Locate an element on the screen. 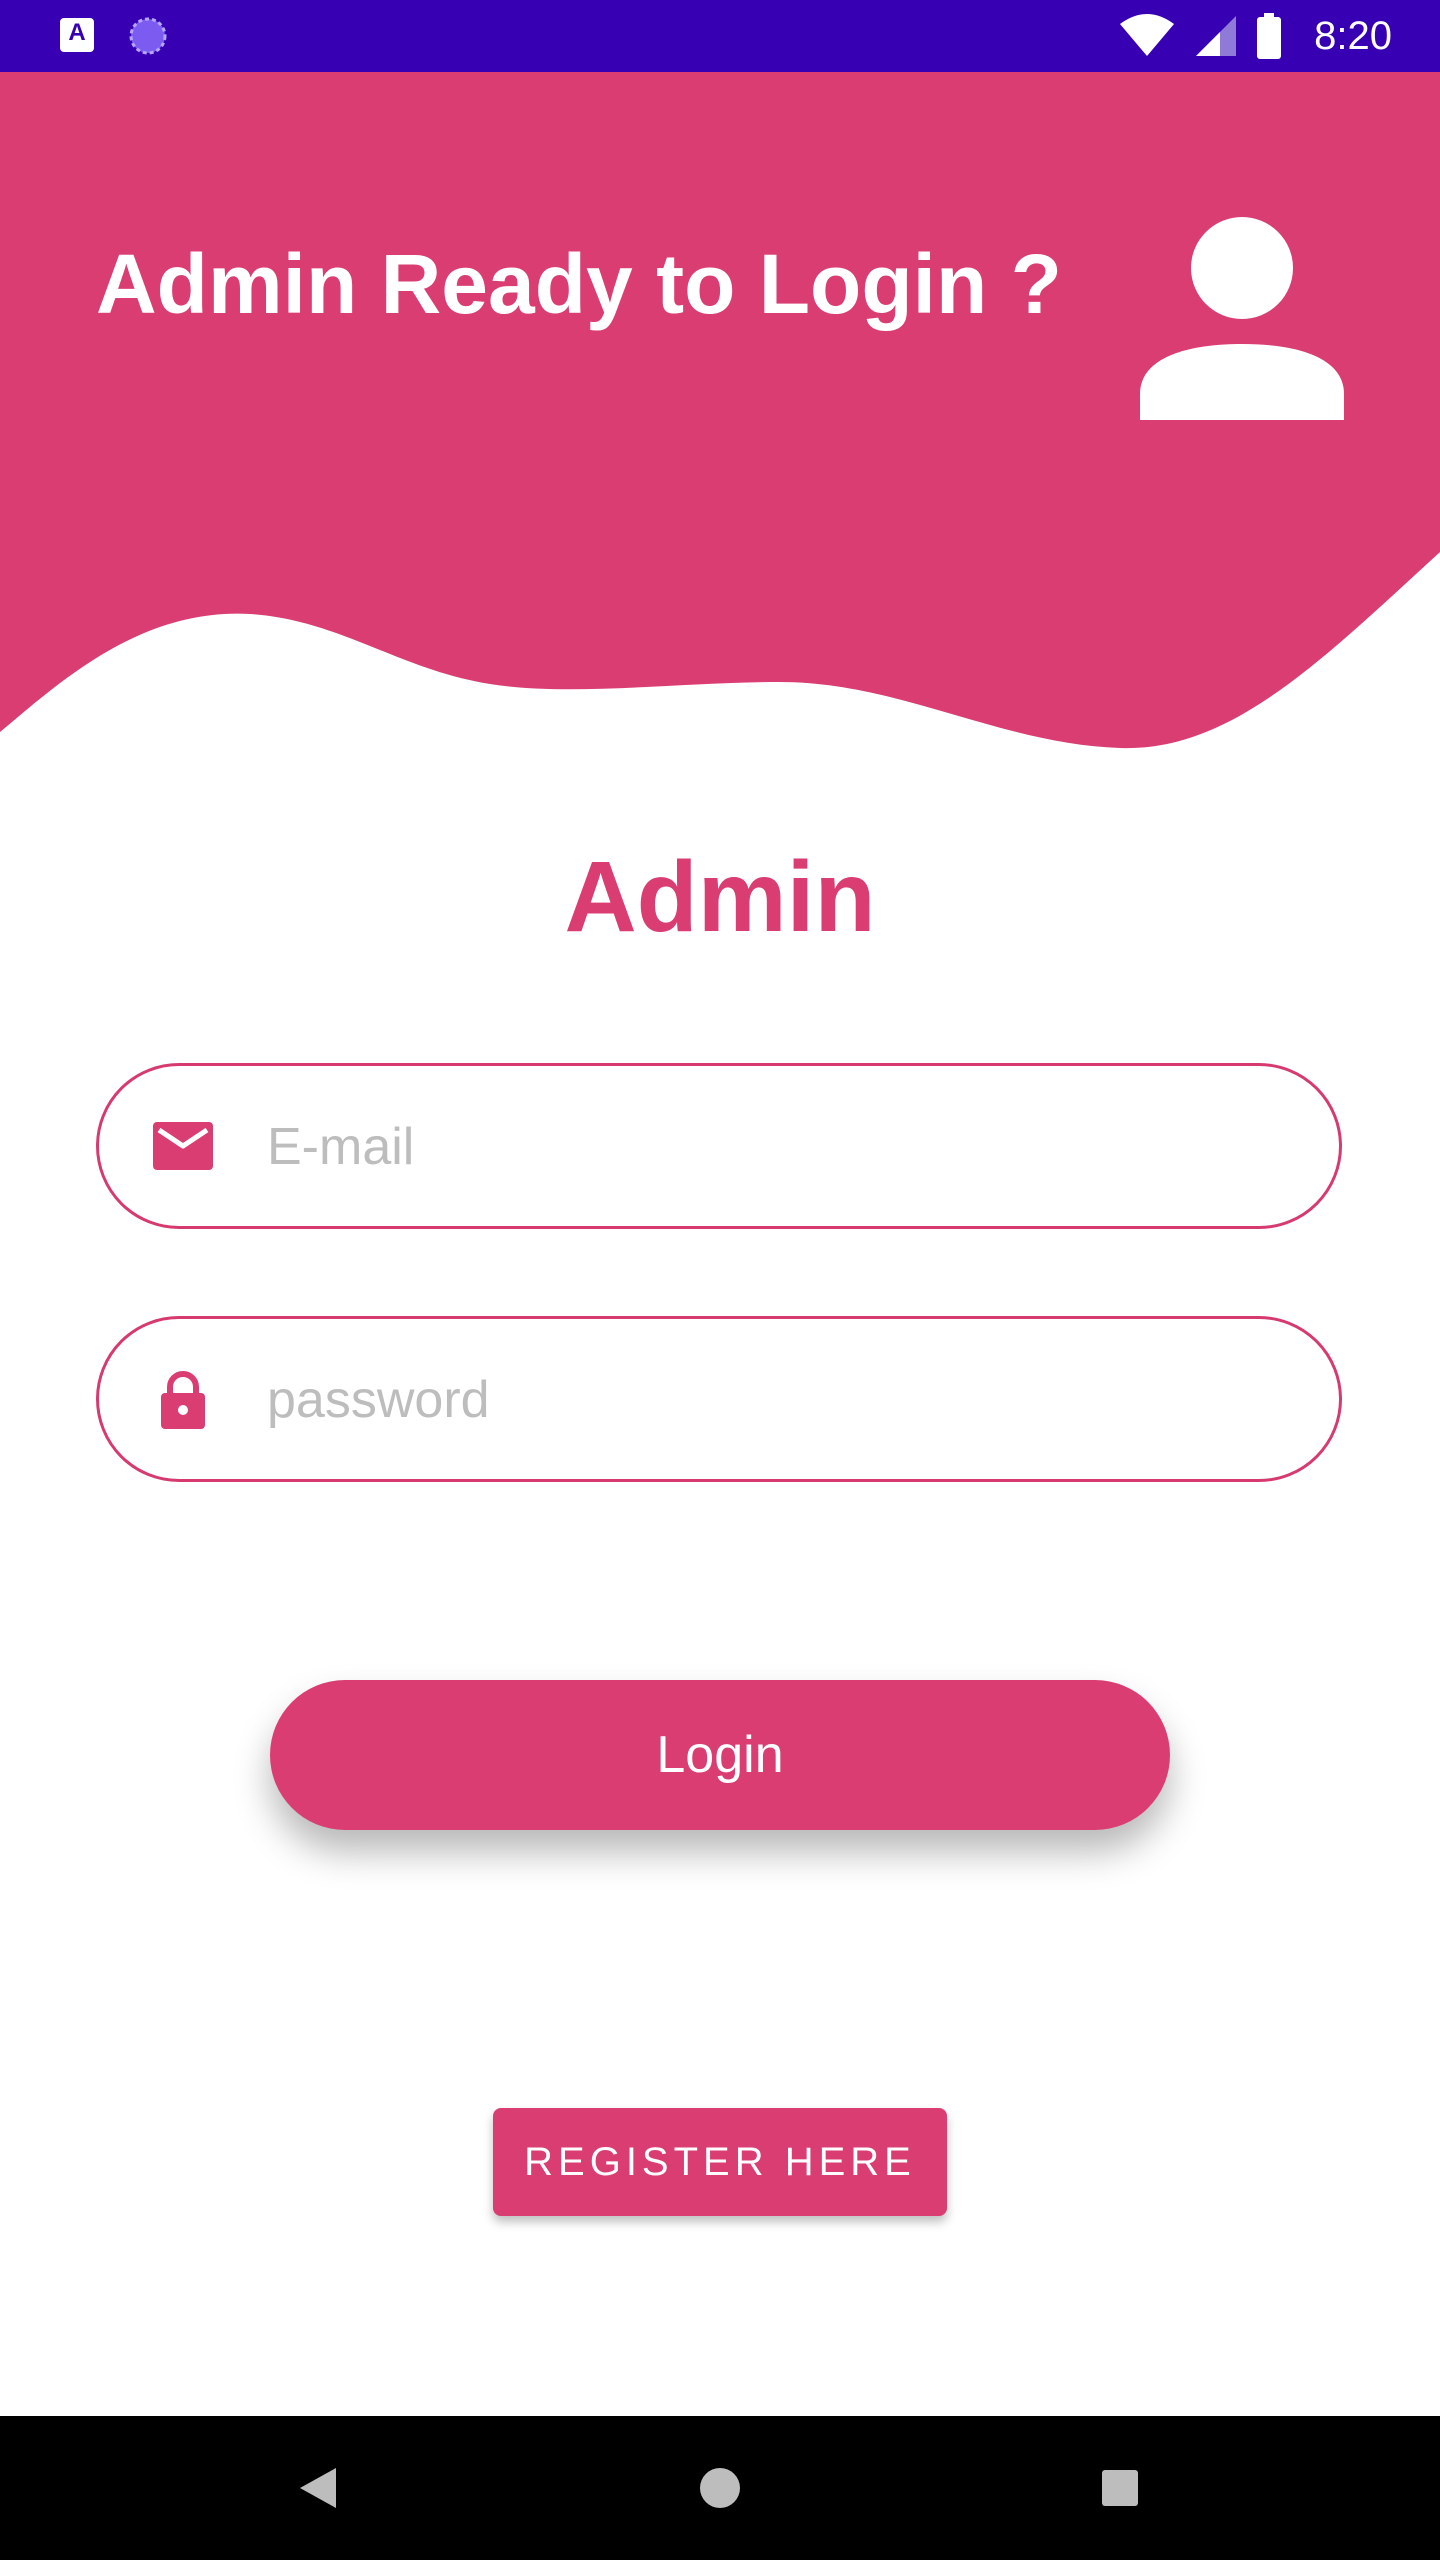 This screenshot has width=1440, height=2560. header-title: Admin Ready to Login ? is located at coordinates (579, 284).